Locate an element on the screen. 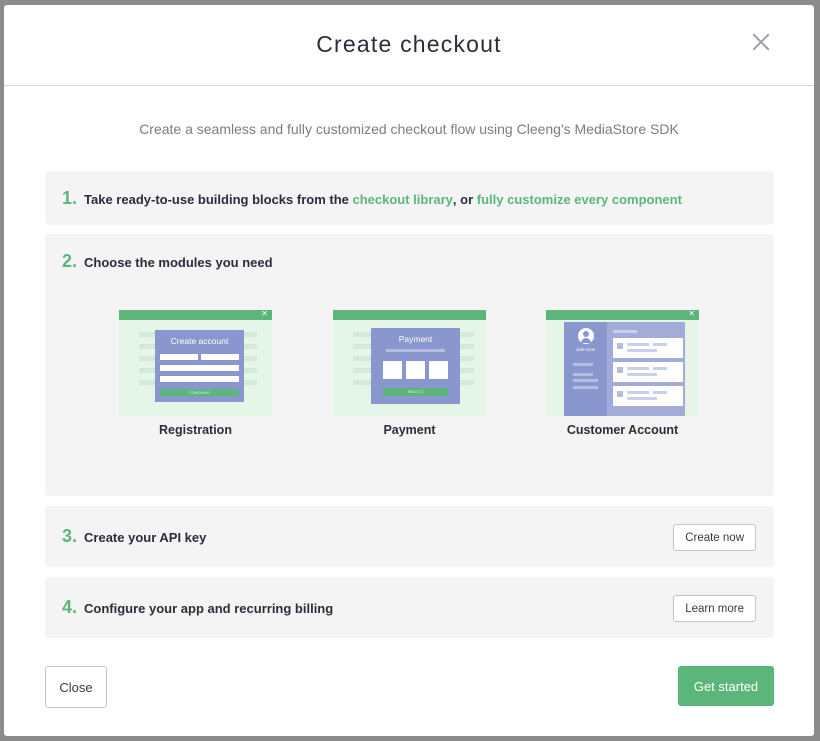 Image resolution: width=820 pixels, height=741 pixels. module-label-registration: Registration is located at coordinates (195, 430).